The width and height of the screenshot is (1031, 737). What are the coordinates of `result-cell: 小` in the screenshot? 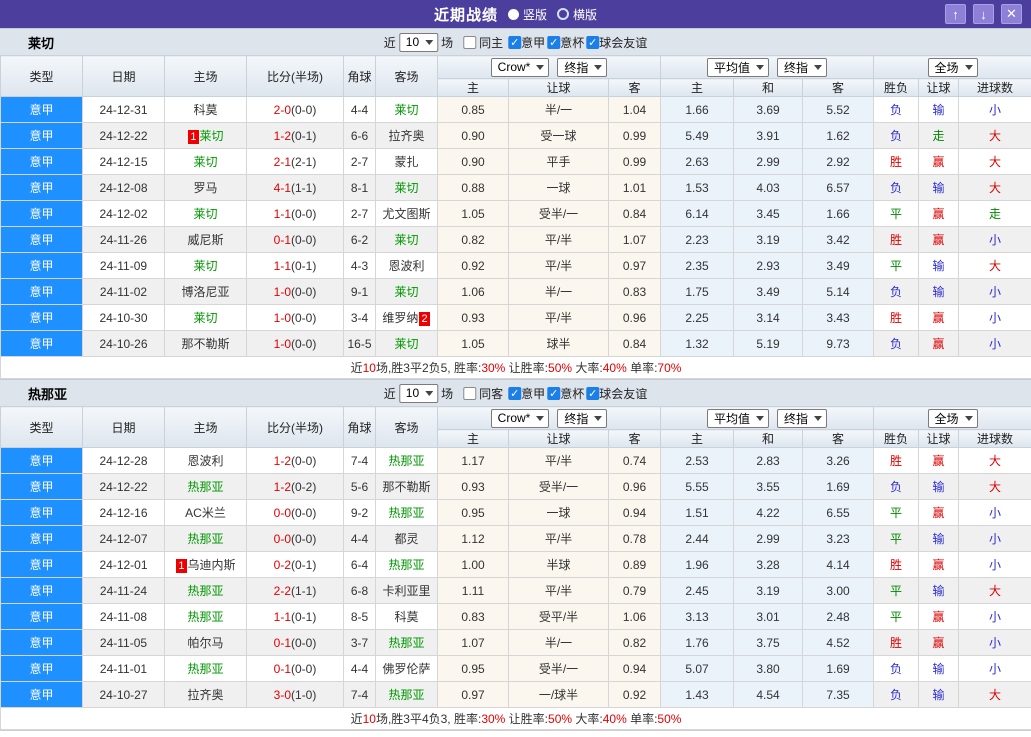 It's located at (995, 318).